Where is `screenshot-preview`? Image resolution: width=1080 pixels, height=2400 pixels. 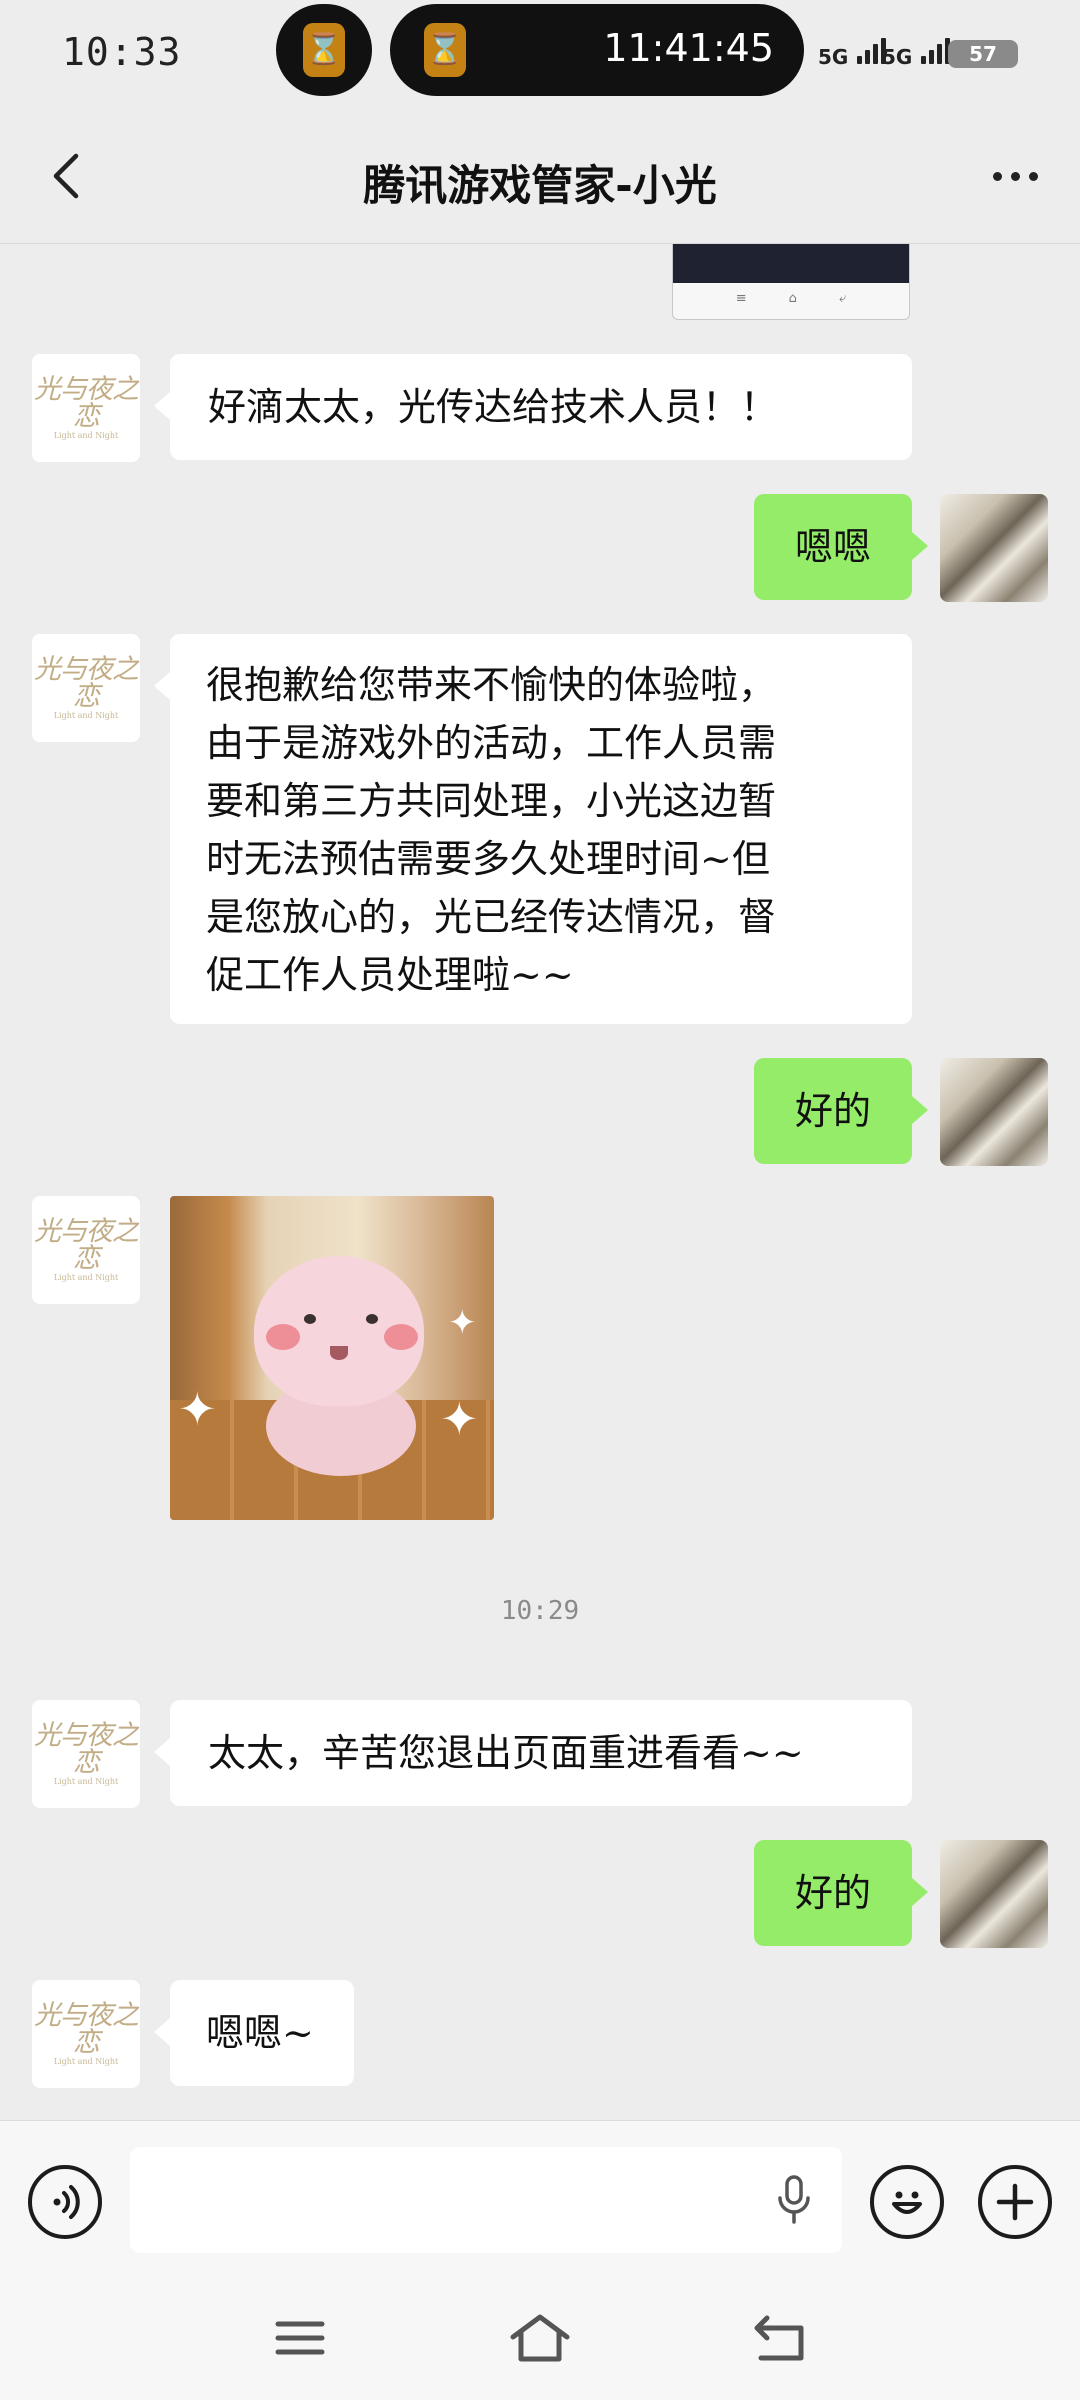 screenshot-preview is located at coordinates (791, 263).